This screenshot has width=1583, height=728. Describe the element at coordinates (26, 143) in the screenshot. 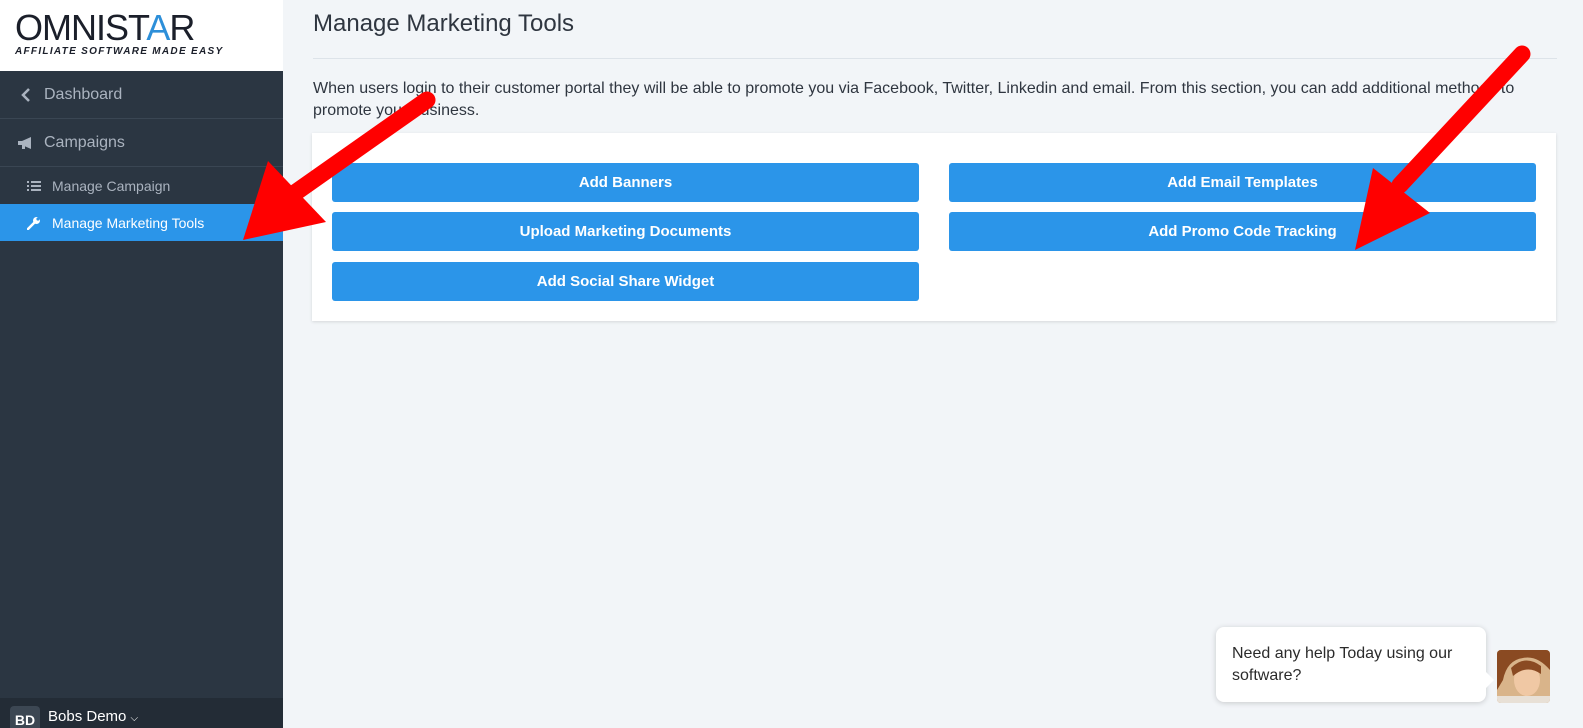

I see `bullhorn-icon` at that location.